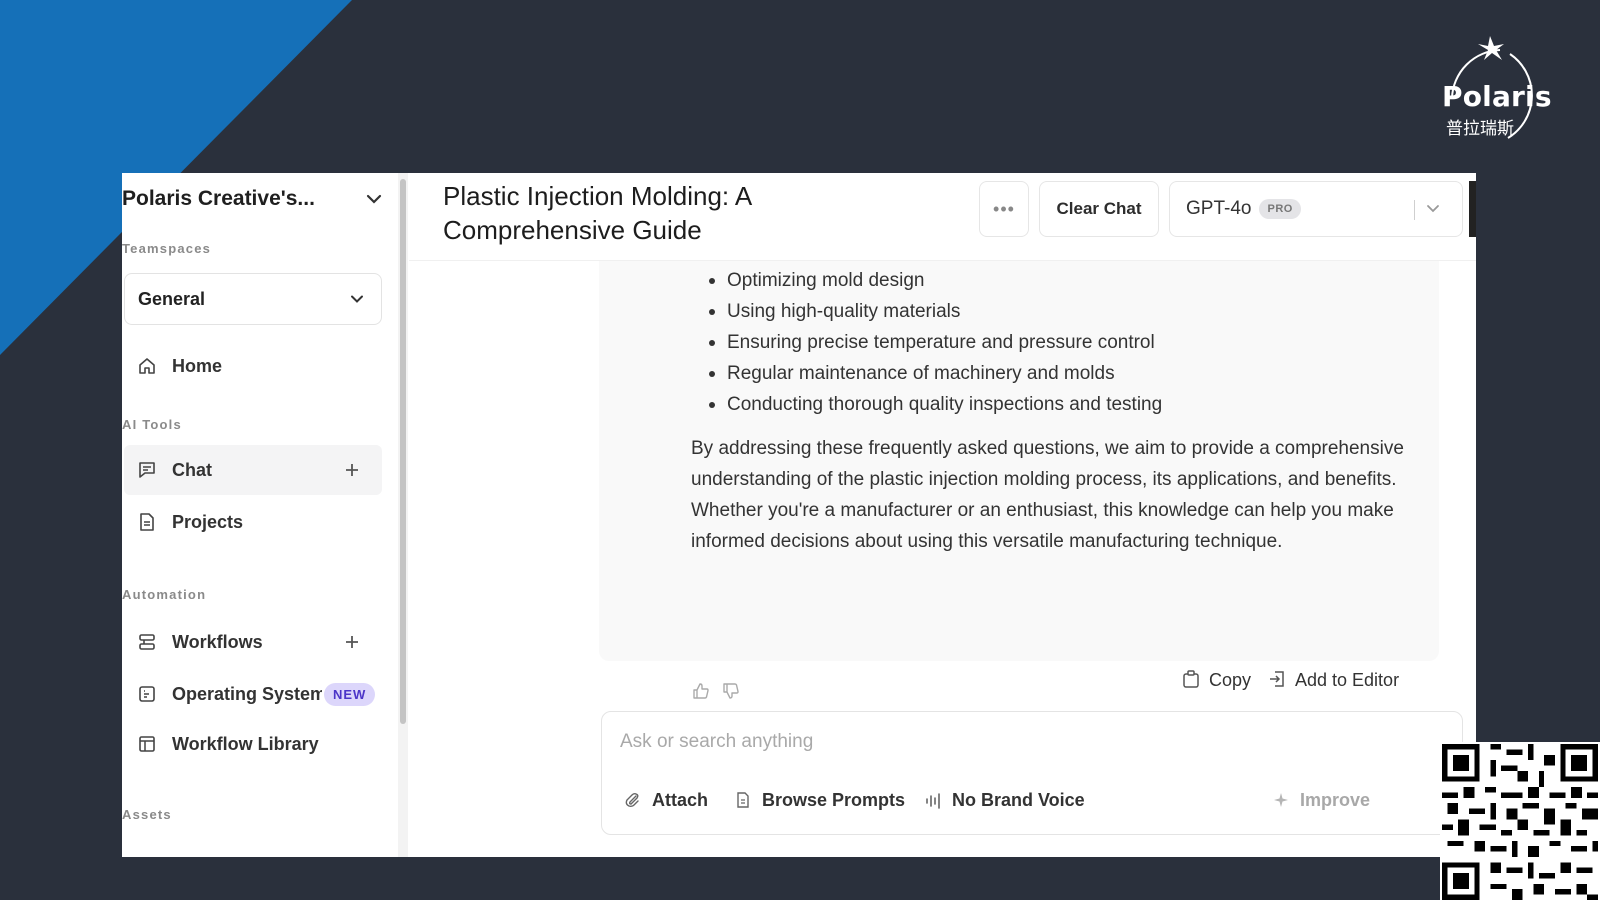  What do you see at coordinates (634, 801) in the screenshot?
I see `paperclip-icon` at bounding box center [634, 801].